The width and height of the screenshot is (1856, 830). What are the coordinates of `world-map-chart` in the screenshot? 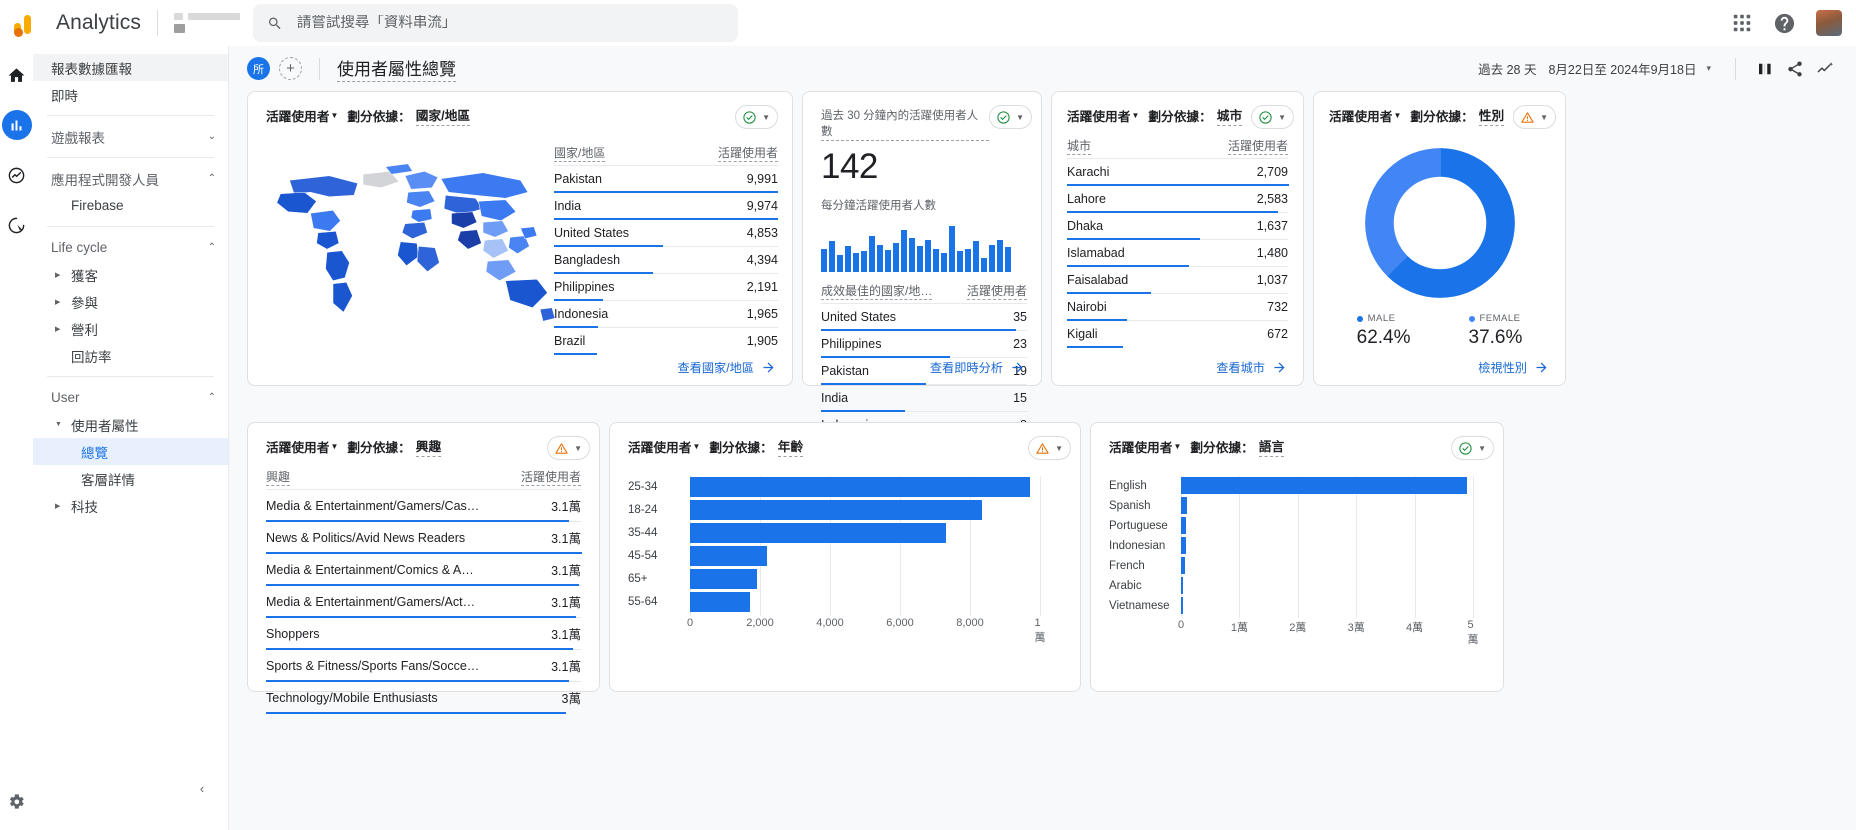 It's located at (408, 242).